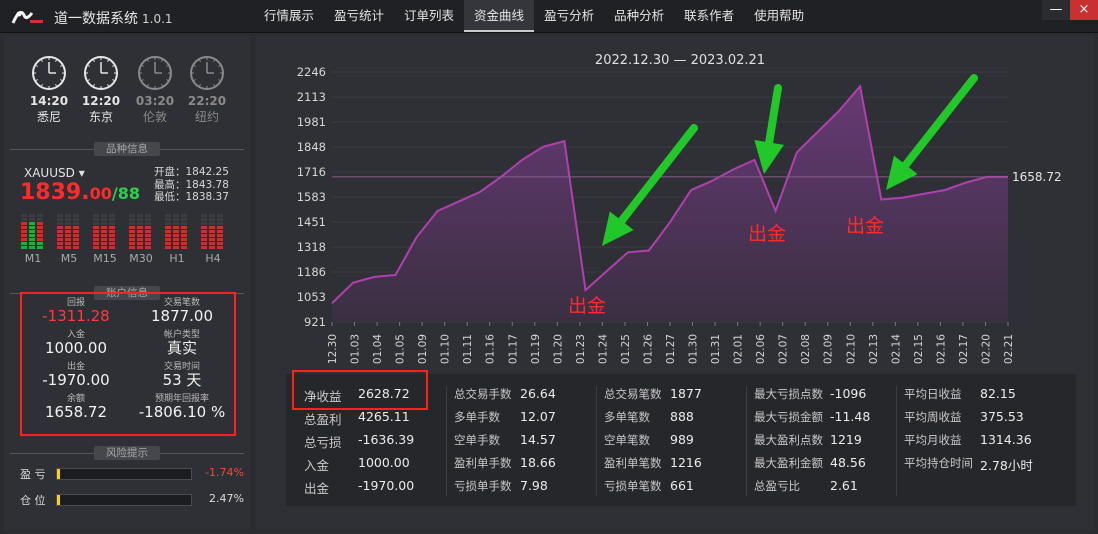  What do you see at coordinates (311, 297) in the screenshot?
I see `y-tick-label: 1053` at bounding box center [311, 297].